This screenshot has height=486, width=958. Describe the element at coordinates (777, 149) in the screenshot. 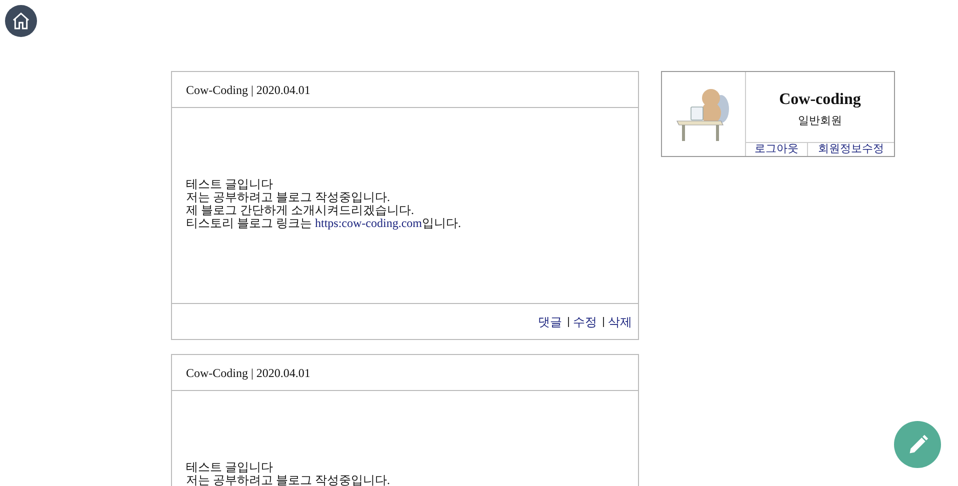

I see `profile-link-button: 로그아웃` at that location.